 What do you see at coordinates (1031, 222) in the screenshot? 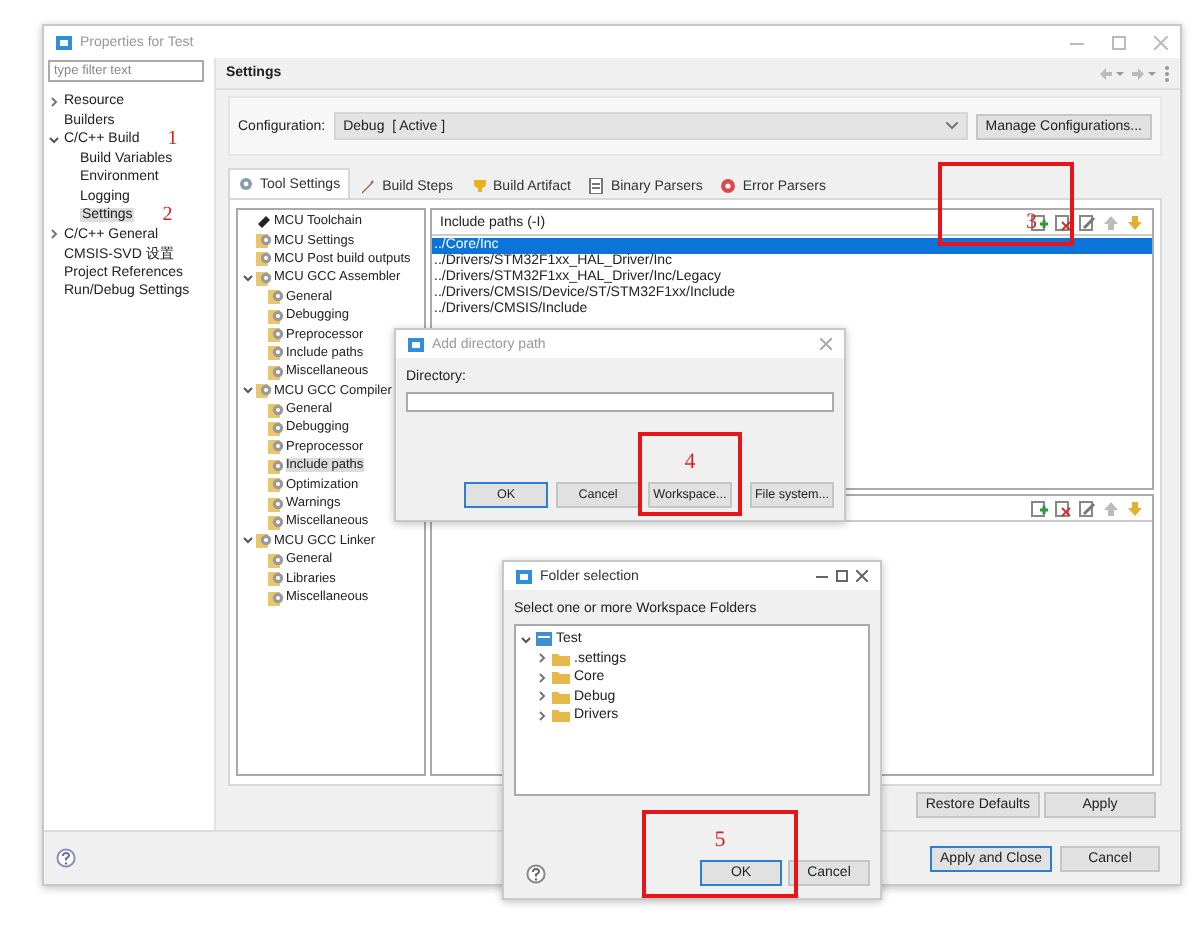
I see `annotation-number: 3` at bounding box center [1031, 222].